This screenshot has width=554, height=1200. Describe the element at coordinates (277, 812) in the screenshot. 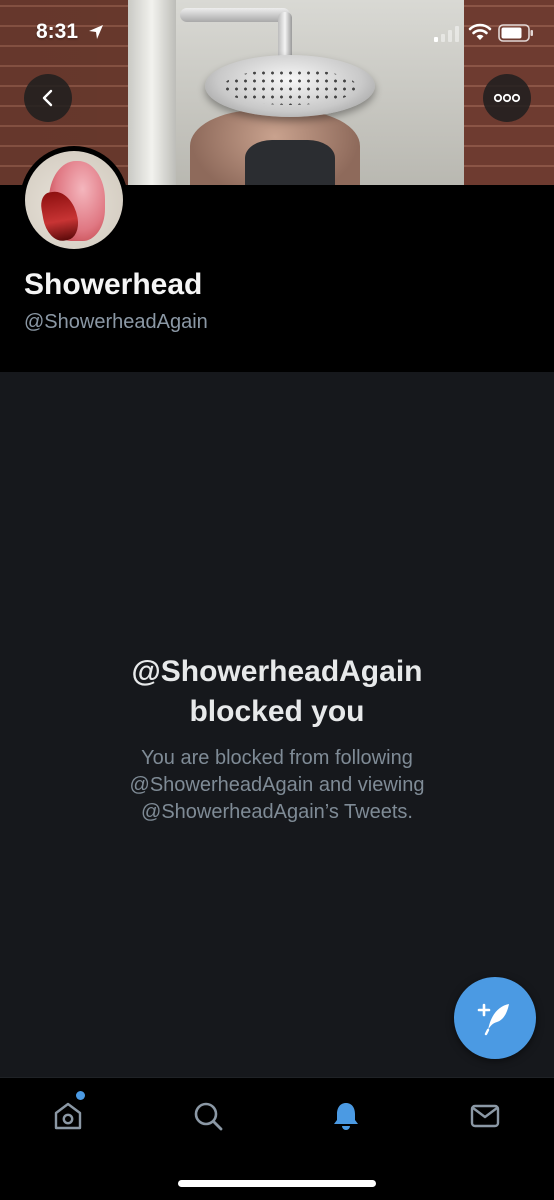

I see `blocked-description-line: @ShowerheadAgain’s Tweets.` at that location.